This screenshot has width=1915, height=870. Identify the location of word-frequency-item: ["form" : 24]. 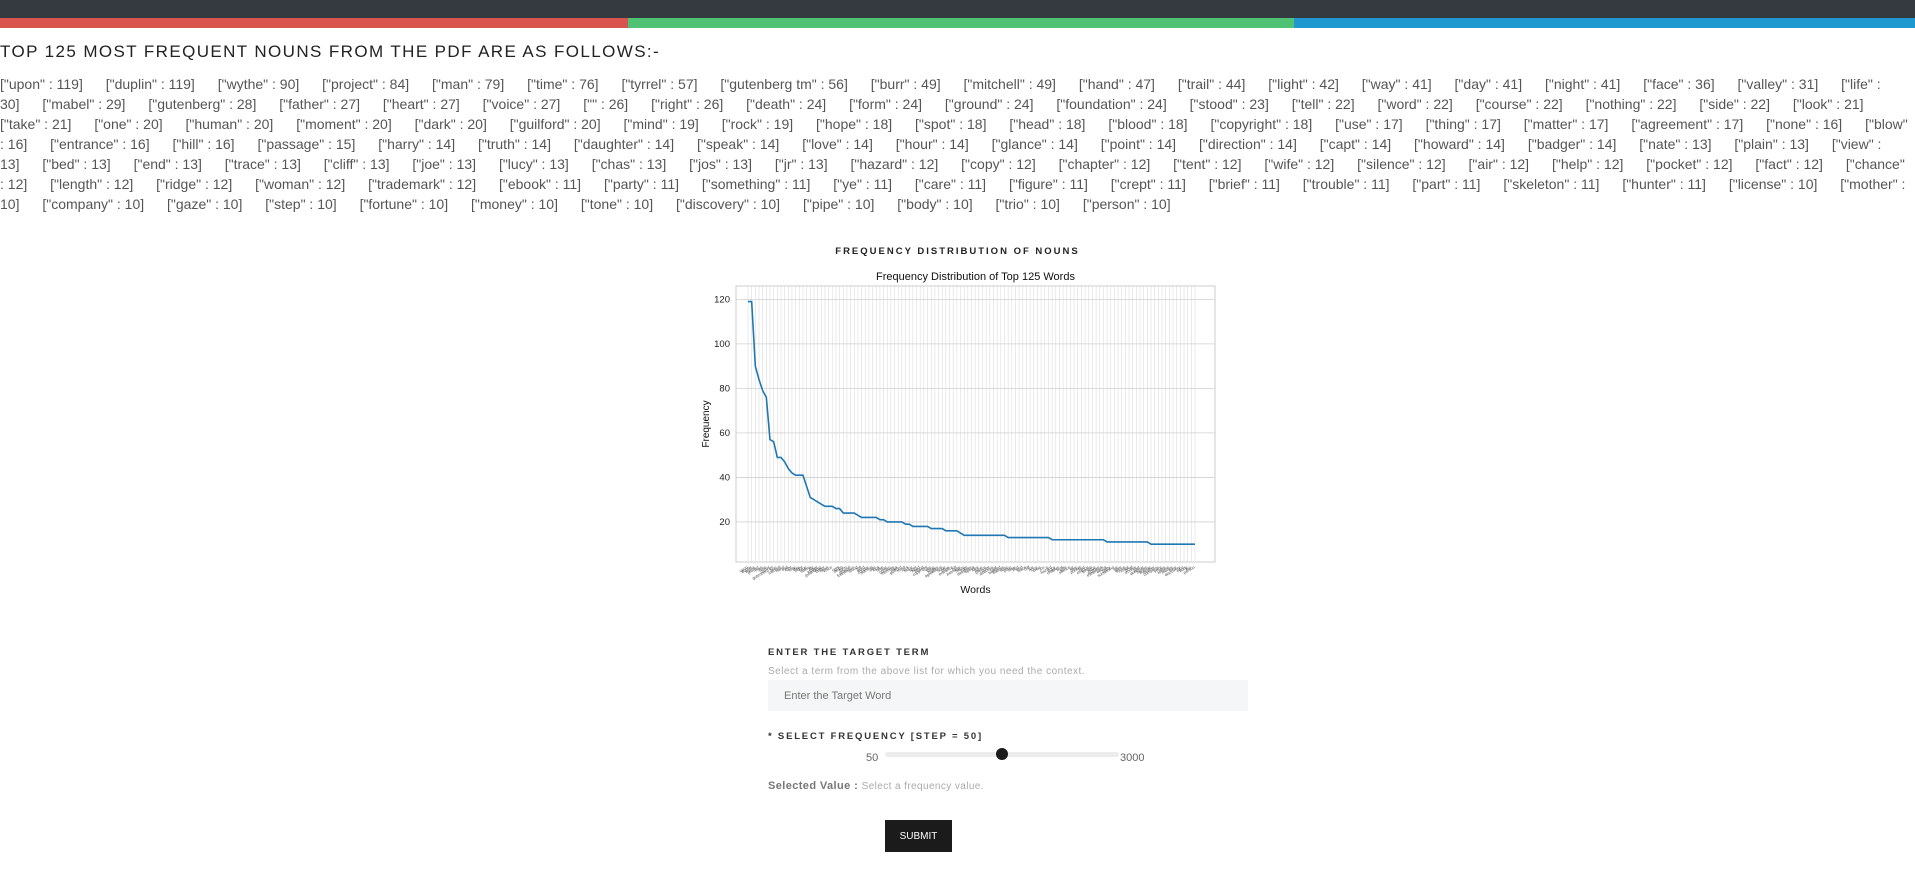
(886, 104).